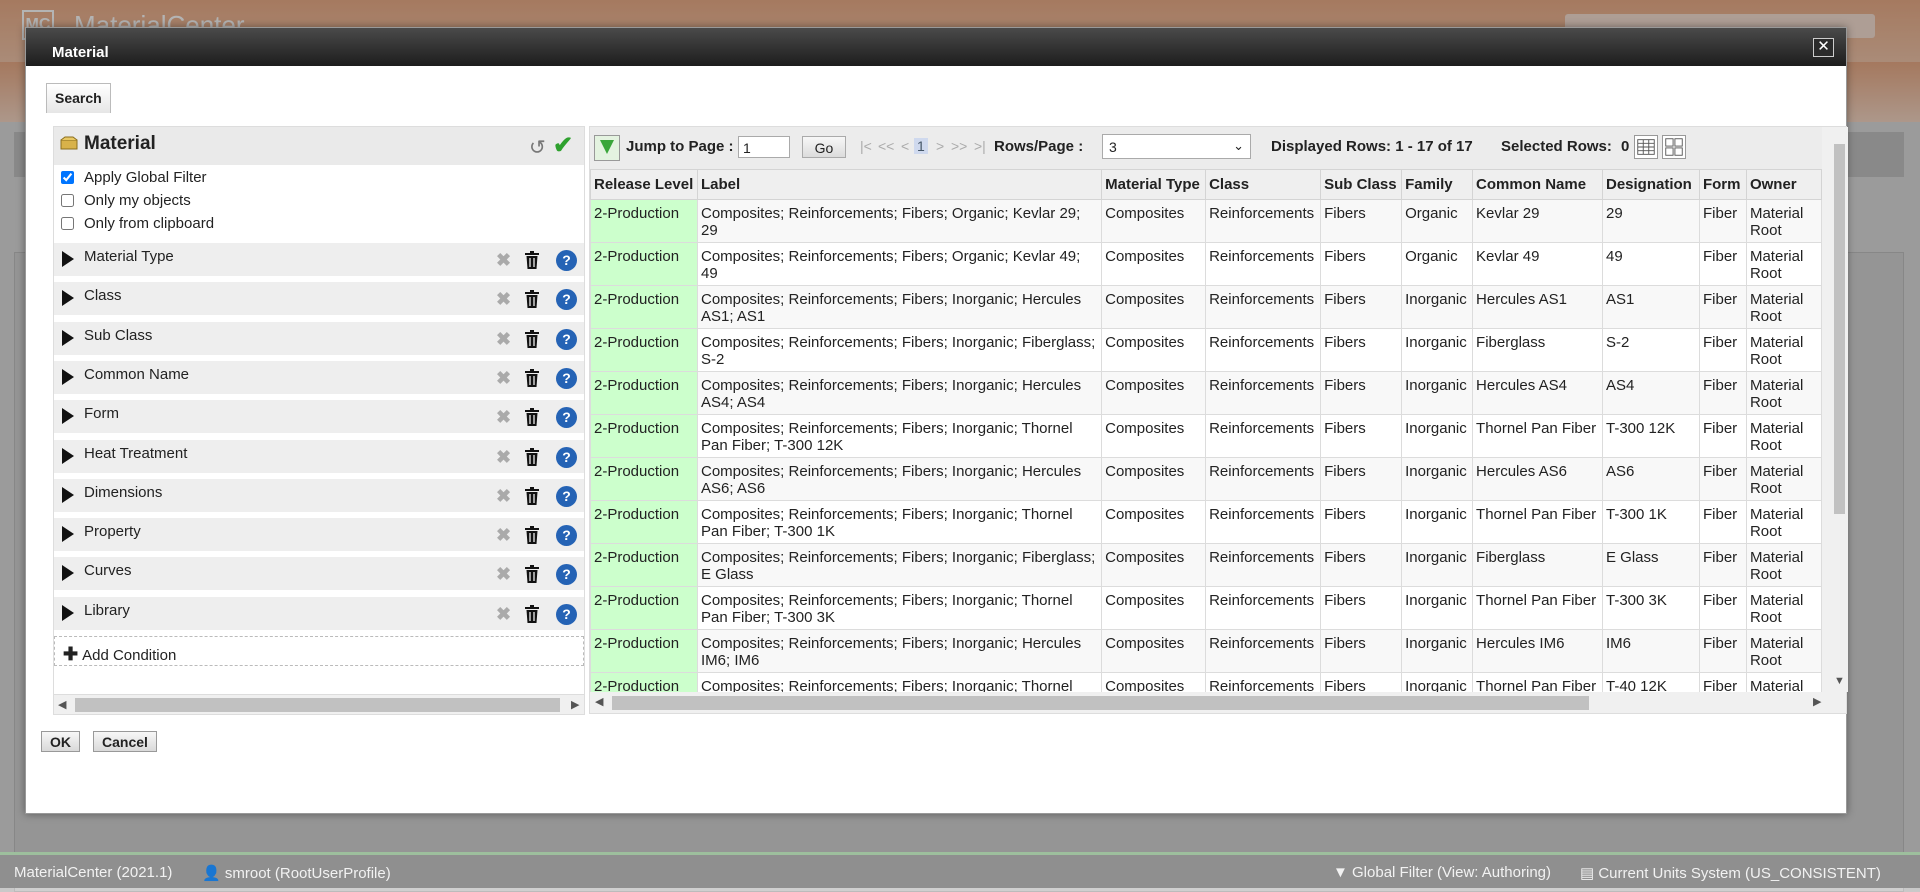 This screenshot has height=892, width=1920. What do you see at coordinates (78, 98) in the screenshot?
I see `tab-search: Search` at bounding box center [78, 98].